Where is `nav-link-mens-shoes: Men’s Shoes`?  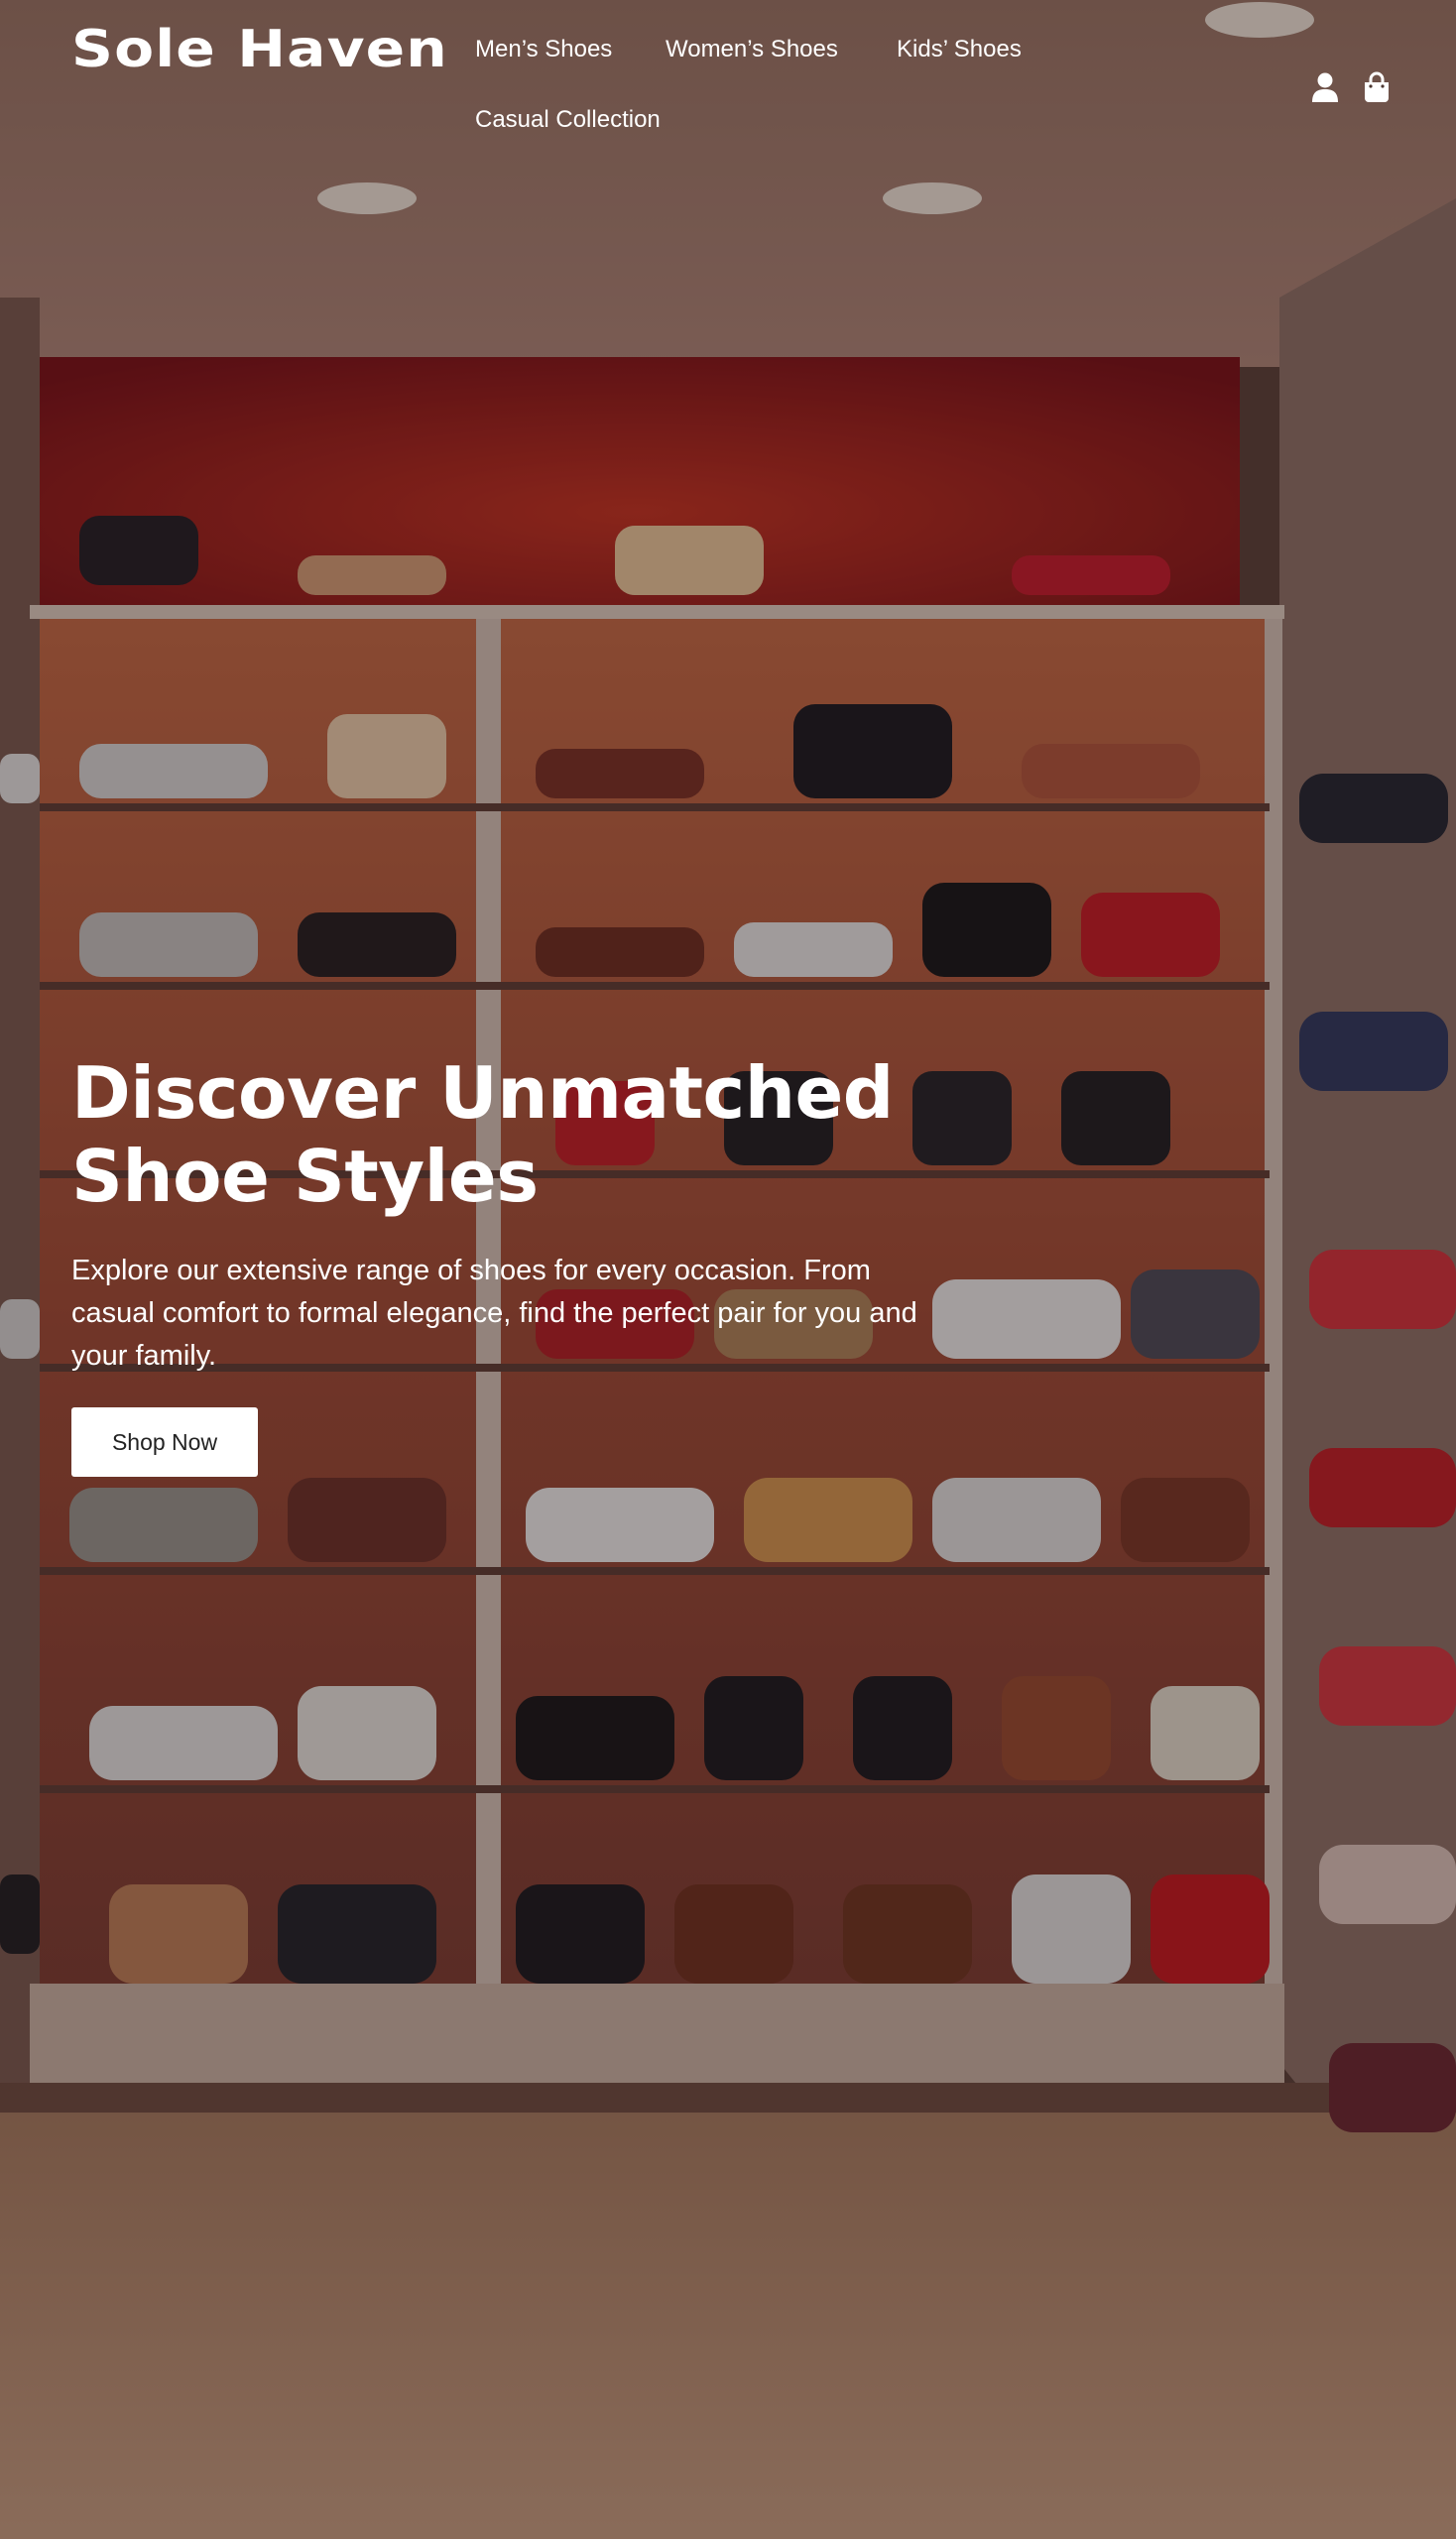
nav-link-mens-shoes: Men’s Shoes is located at coordinates (543, 50).